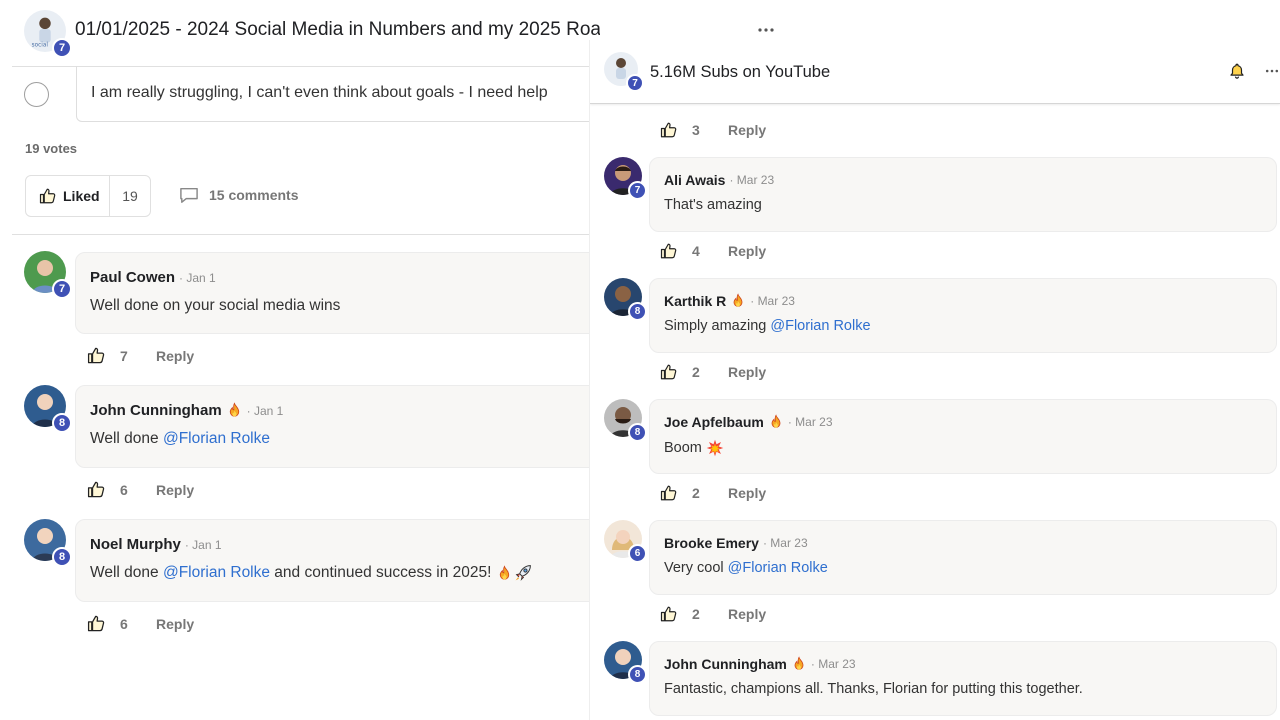 This screenshot has height=720, width=1280. I want to click on comment-author: Joe Apfelbaum, so click(714, 422).